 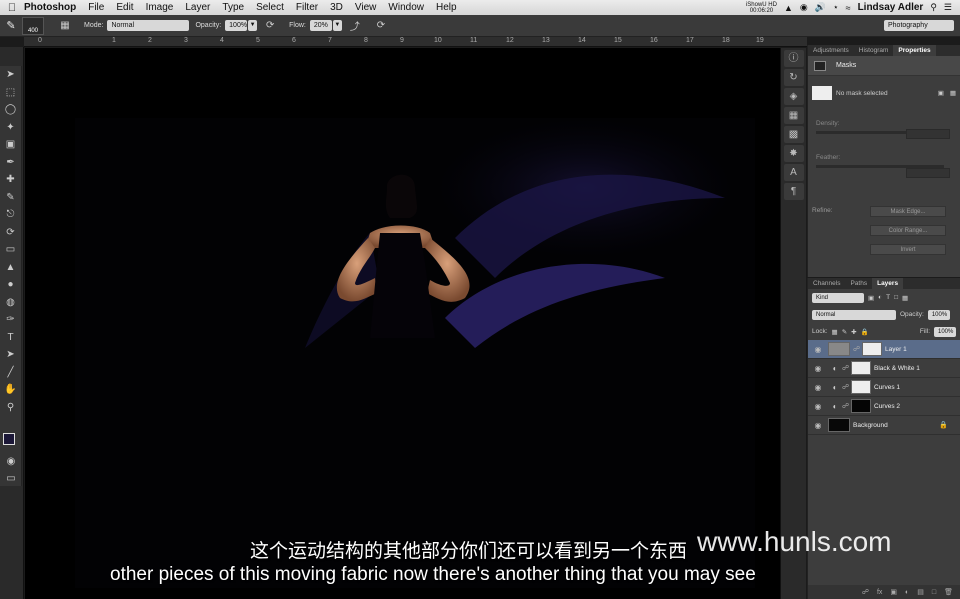 I want to click on brush-panel-icon: ▦, so click(x=65, y=25).